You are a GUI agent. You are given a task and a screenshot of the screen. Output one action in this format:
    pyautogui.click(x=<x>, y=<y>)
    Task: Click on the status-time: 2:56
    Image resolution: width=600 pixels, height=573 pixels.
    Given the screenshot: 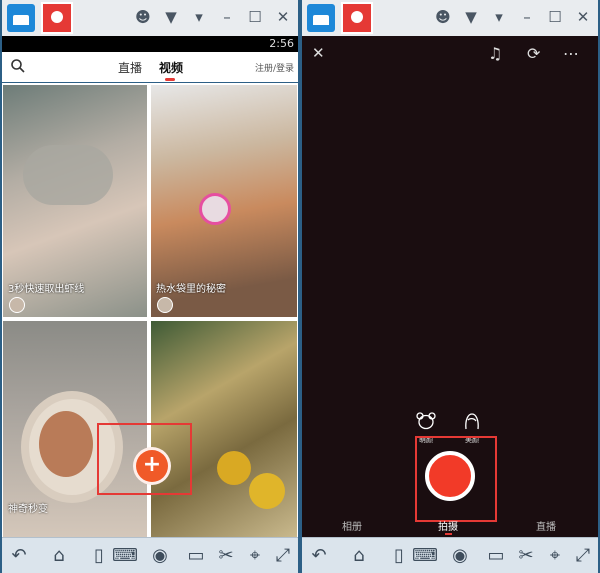 What is the action you would take?
    pyautogui.click(x=281, y=43)
    